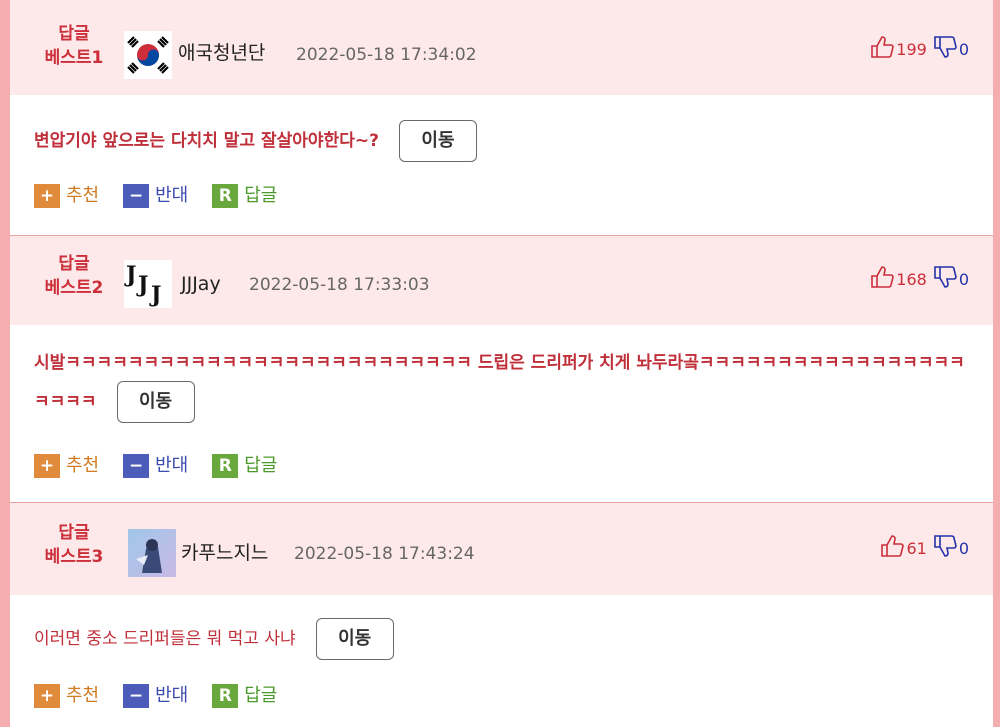  What do you see at coordinates (201, 284) in the screenshot?
I see `author-name: JJJay` at bounding box center [201, 284].